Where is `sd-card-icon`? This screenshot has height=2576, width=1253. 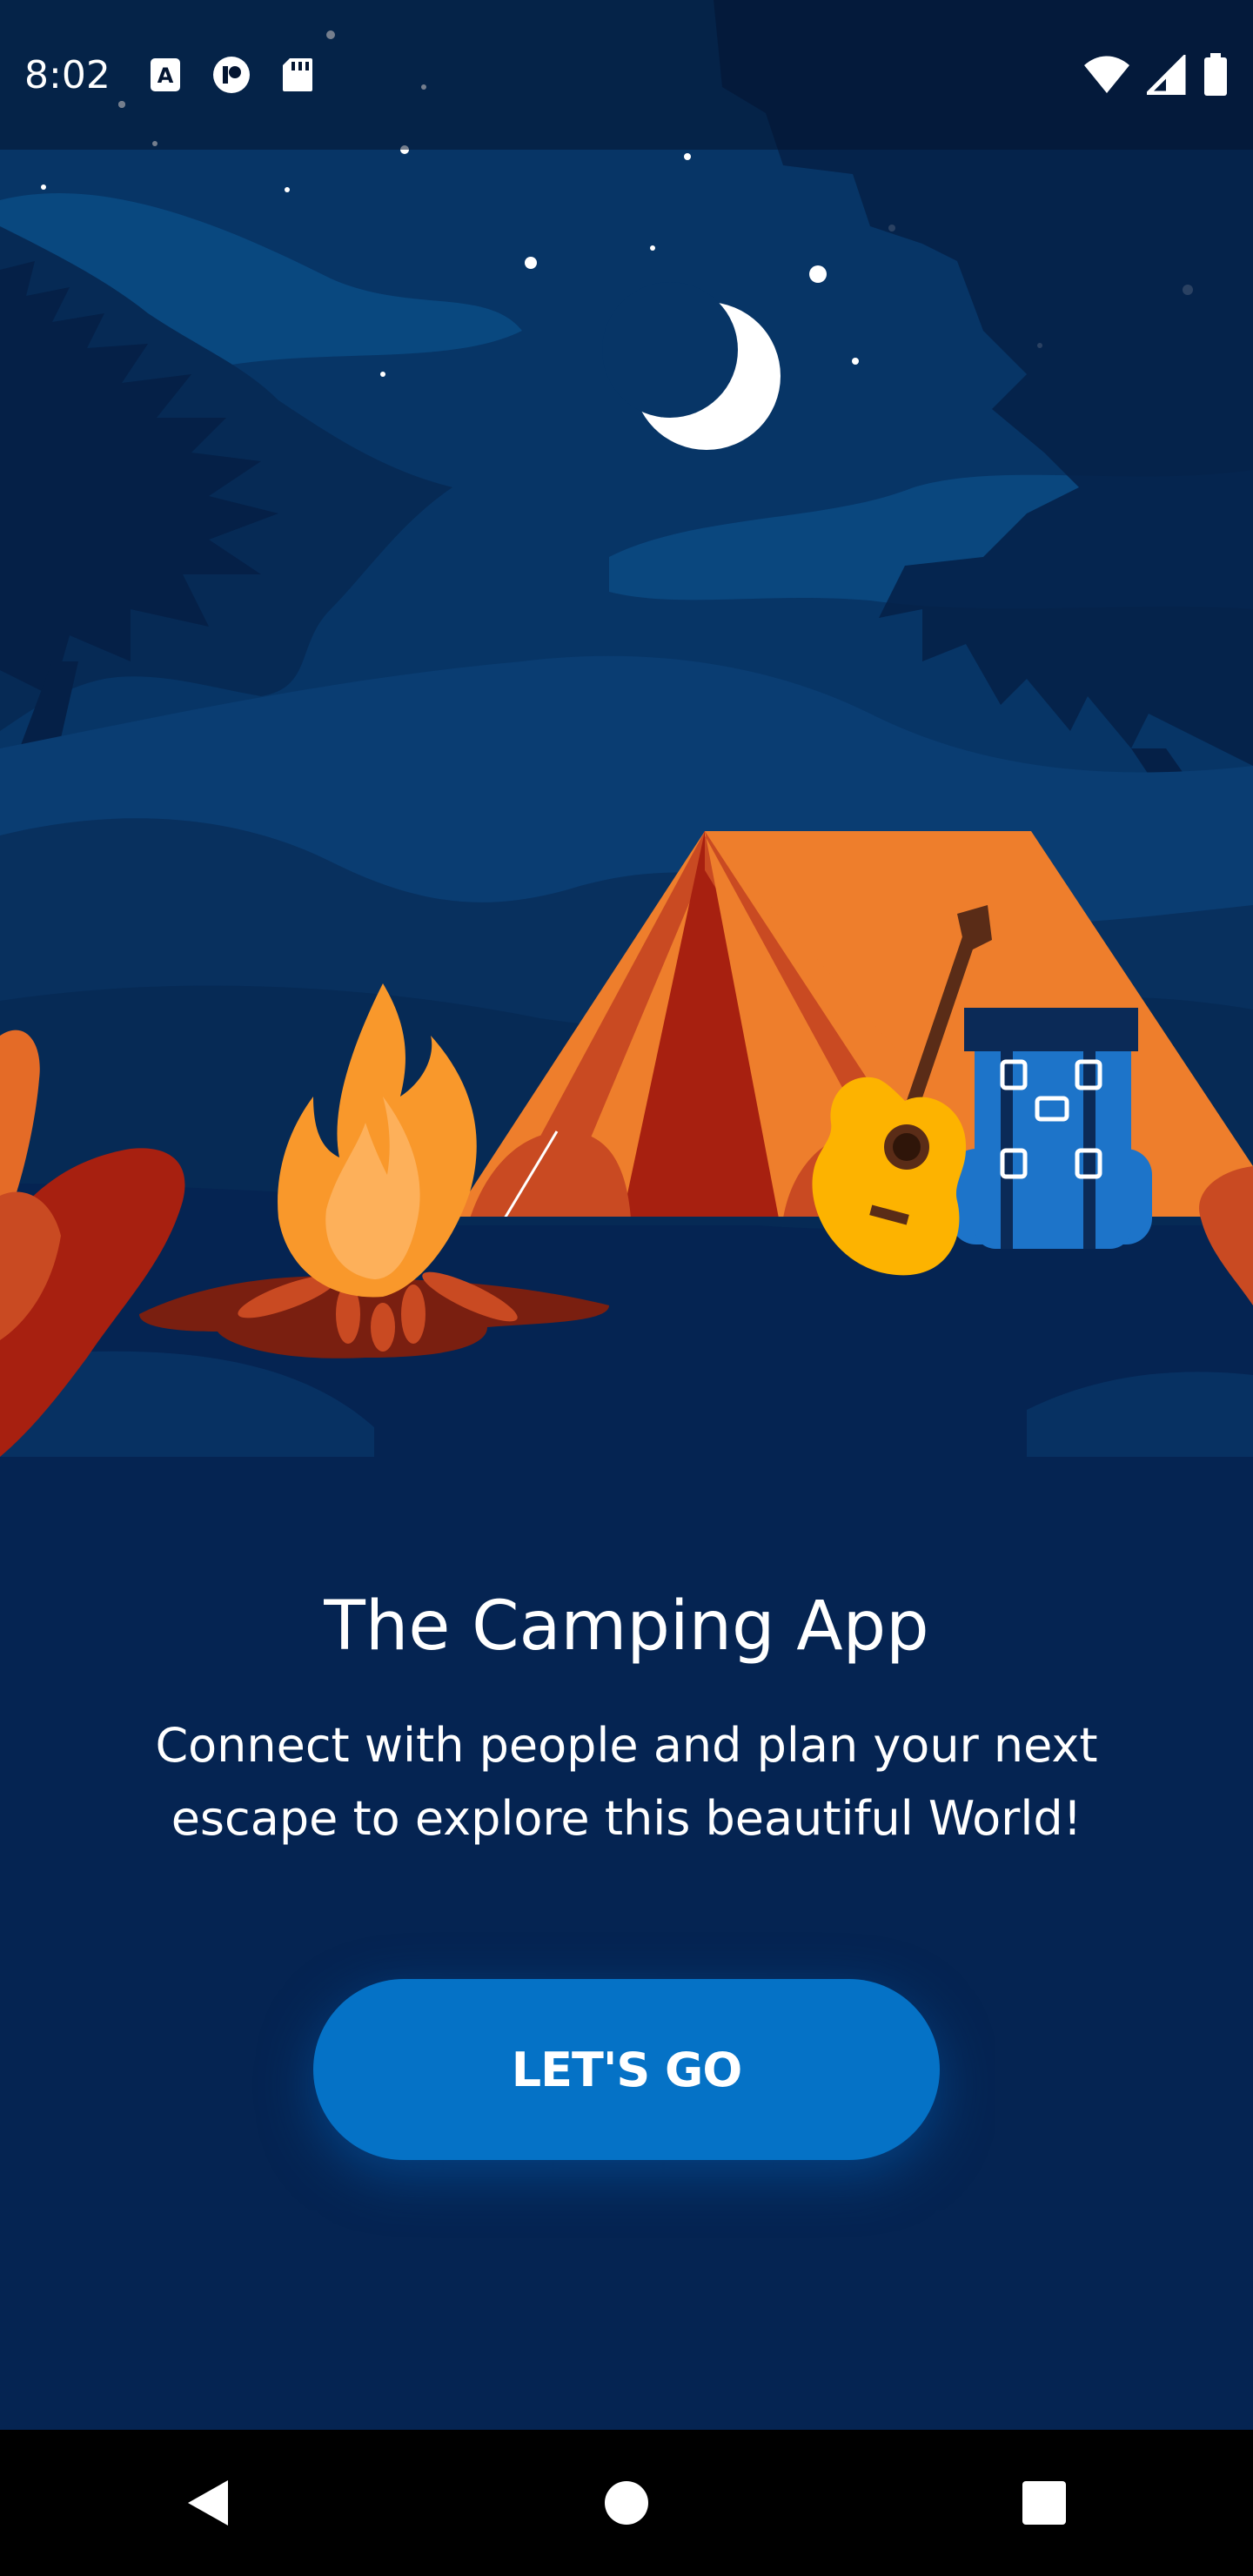 sd-card-icon is located at coordinates (297, 74).